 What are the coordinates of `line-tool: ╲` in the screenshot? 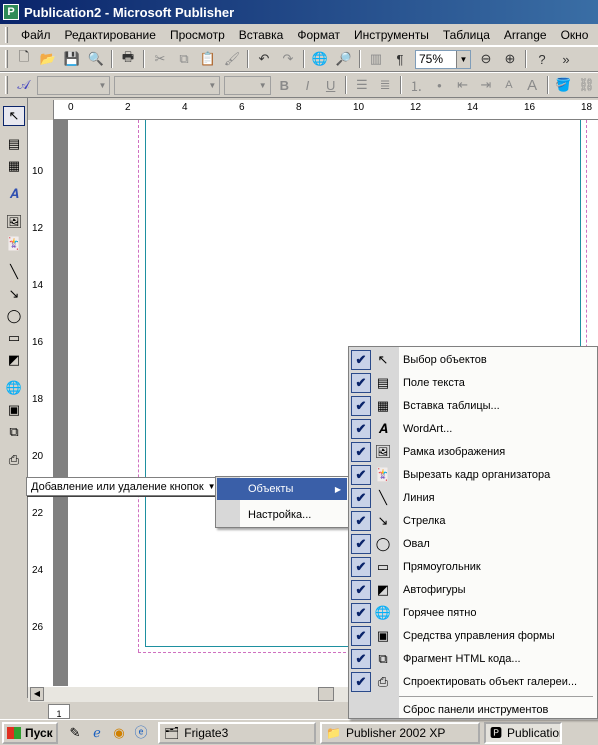 It's located at (14, 272).